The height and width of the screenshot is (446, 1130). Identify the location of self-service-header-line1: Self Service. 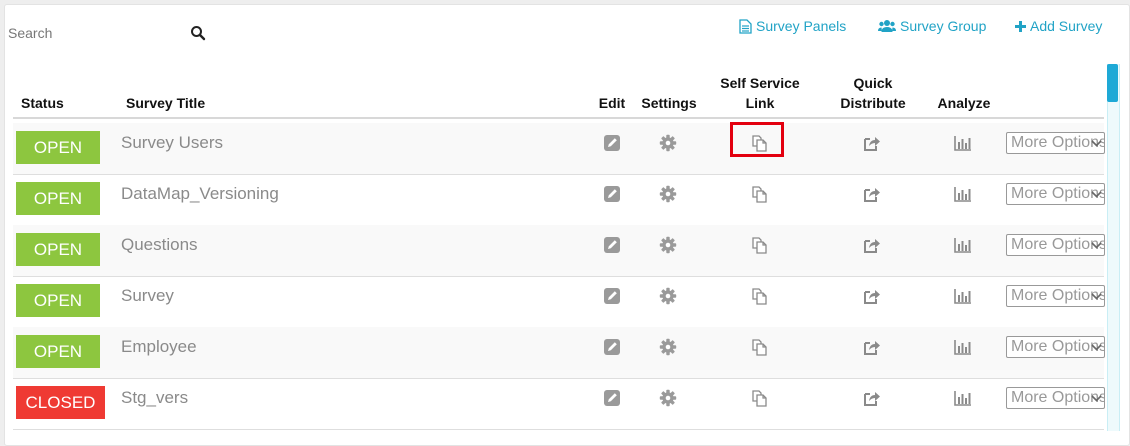
(760, 83).